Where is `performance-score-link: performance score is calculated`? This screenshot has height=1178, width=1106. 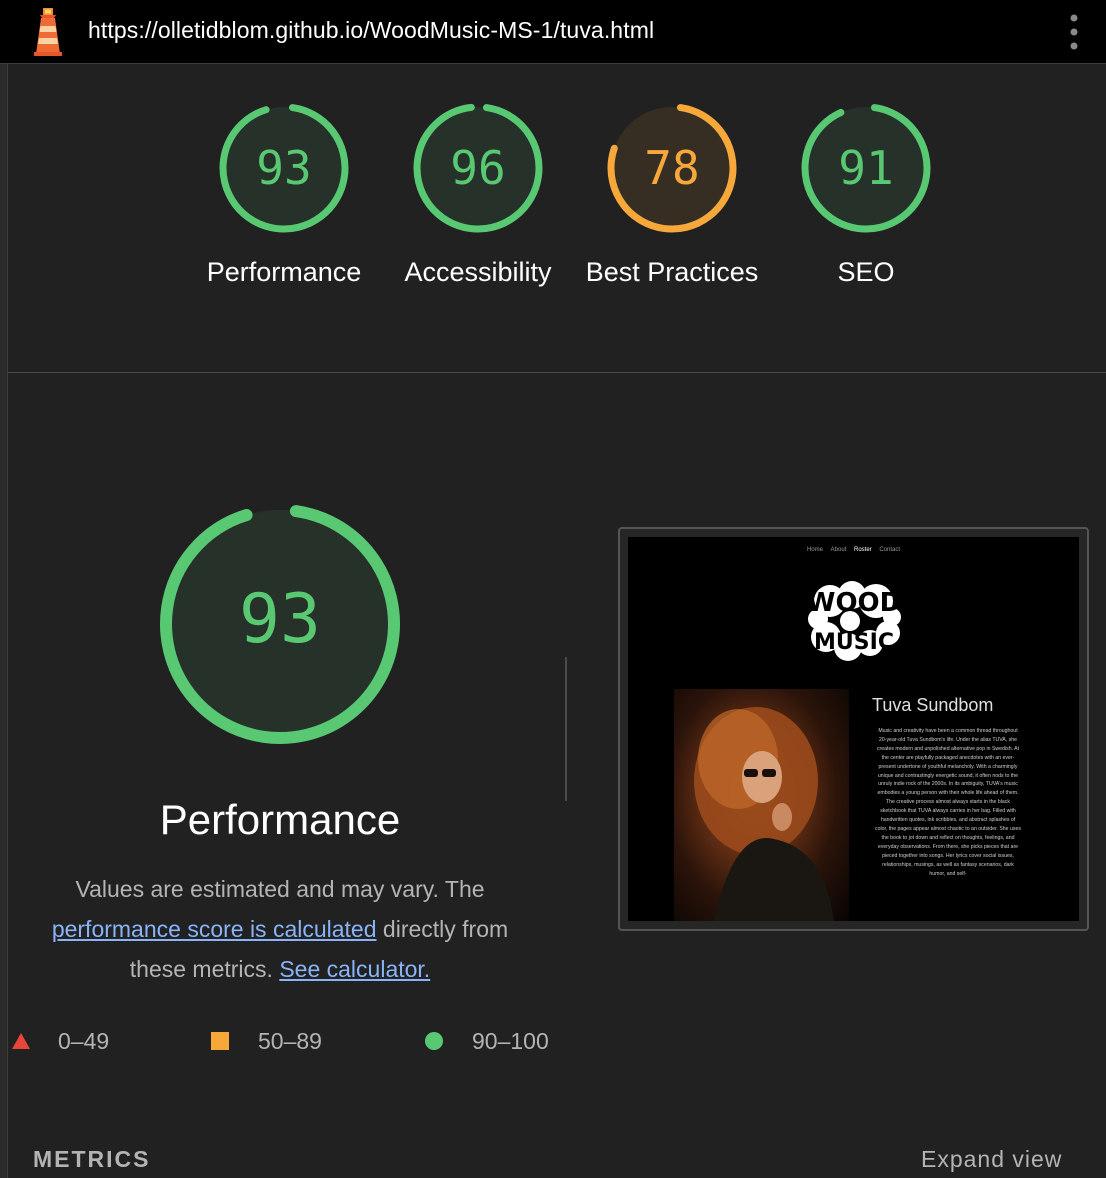 performance-score-link: performance score is calculated is located at coordinates (214, 929).